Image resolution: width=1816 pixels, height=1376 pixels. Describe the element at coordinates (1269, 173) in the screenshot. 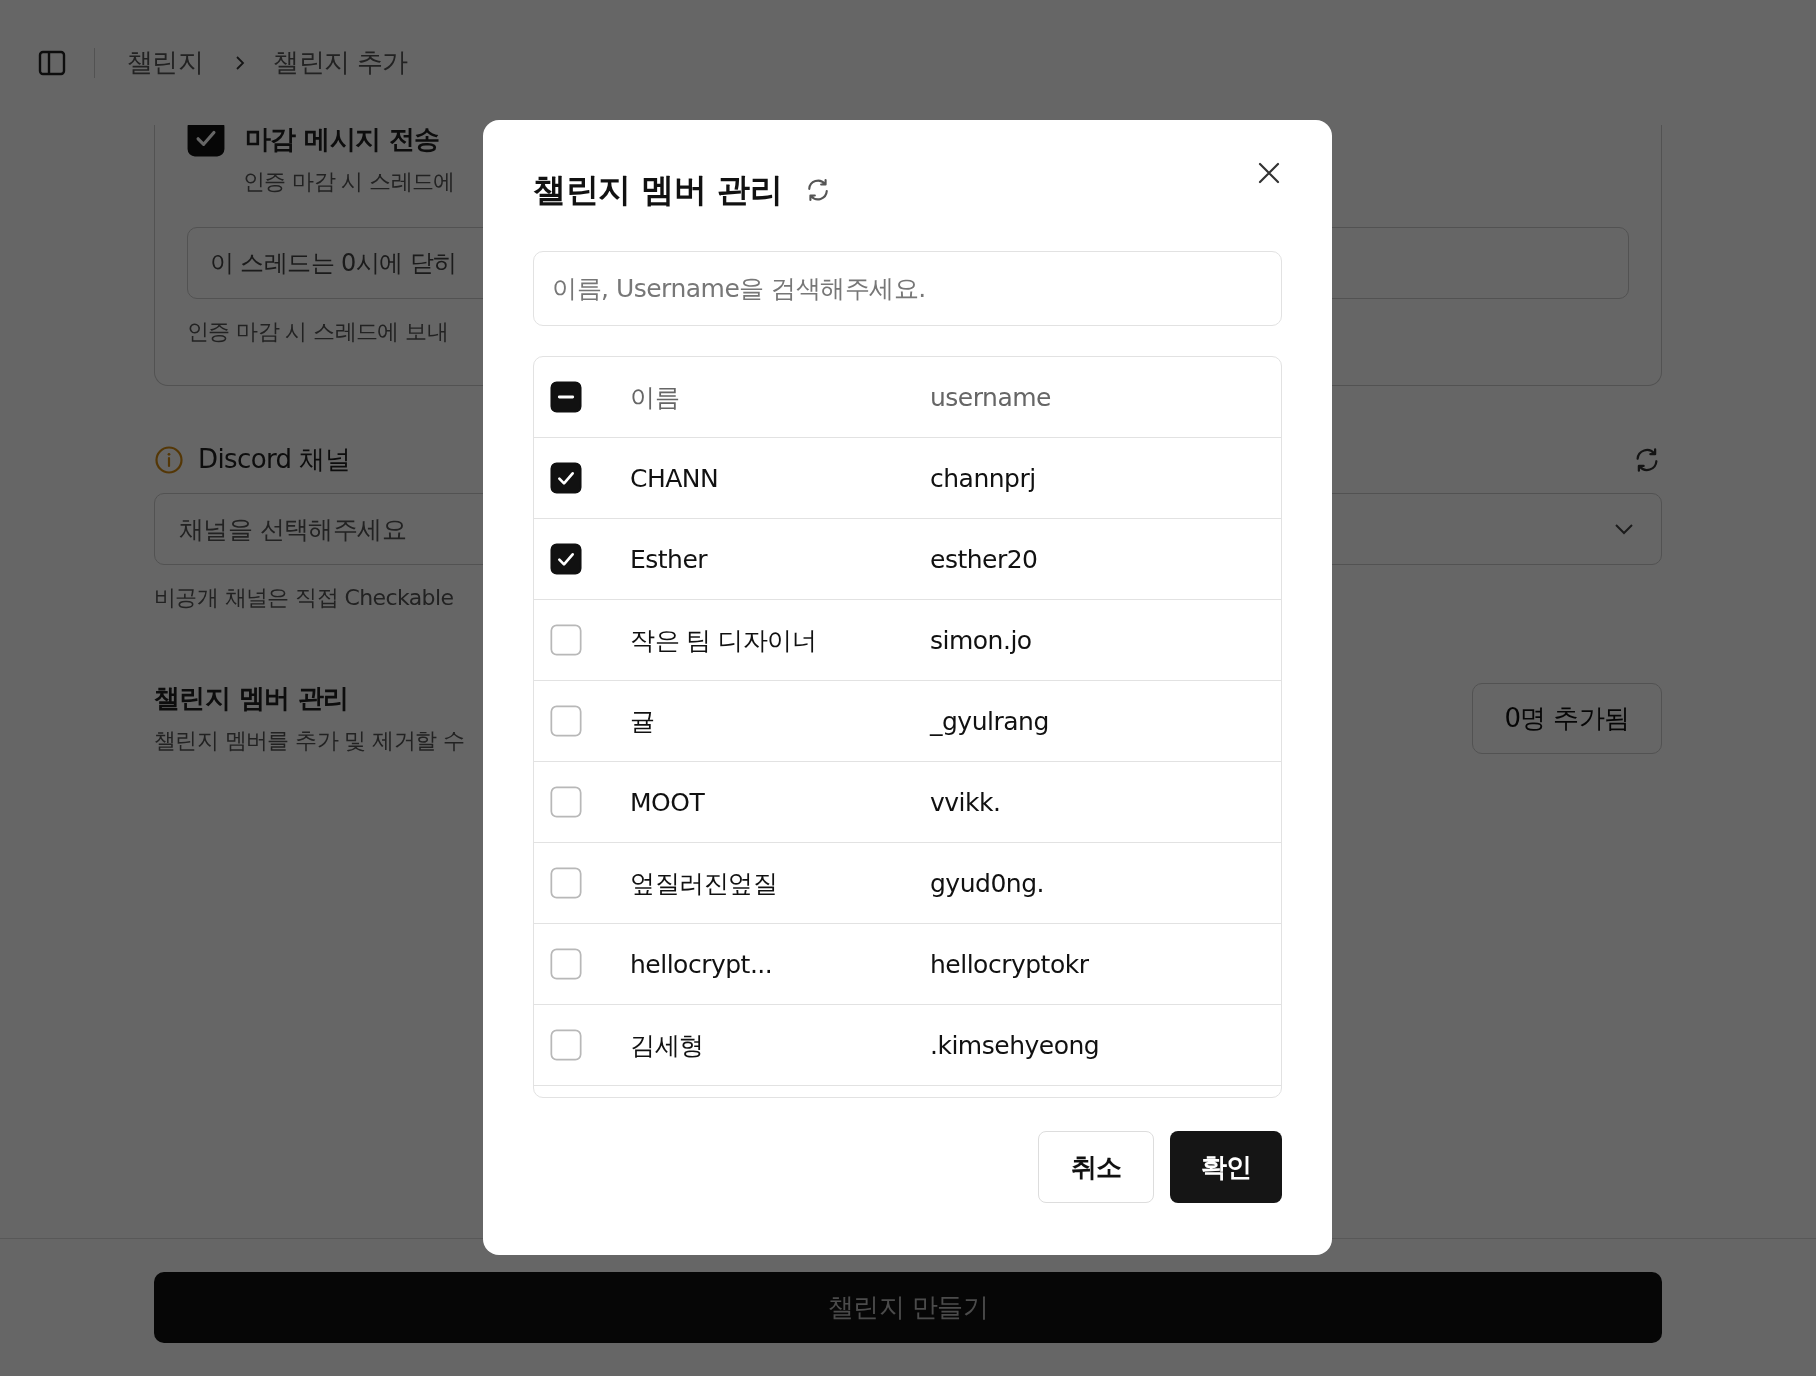

I see `close-icon` at that location.